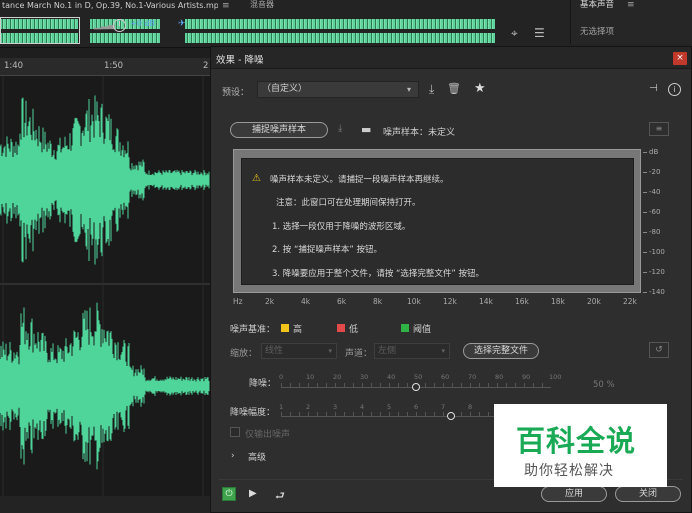 The width and height of the screenshot is (692, 513). What do you see at coordinates (666, 222) in the screenshot?
I see `graph-y-axis: dB -20 -40 -60 -80 -100 -120 -140` at bounding box center [666, 222].